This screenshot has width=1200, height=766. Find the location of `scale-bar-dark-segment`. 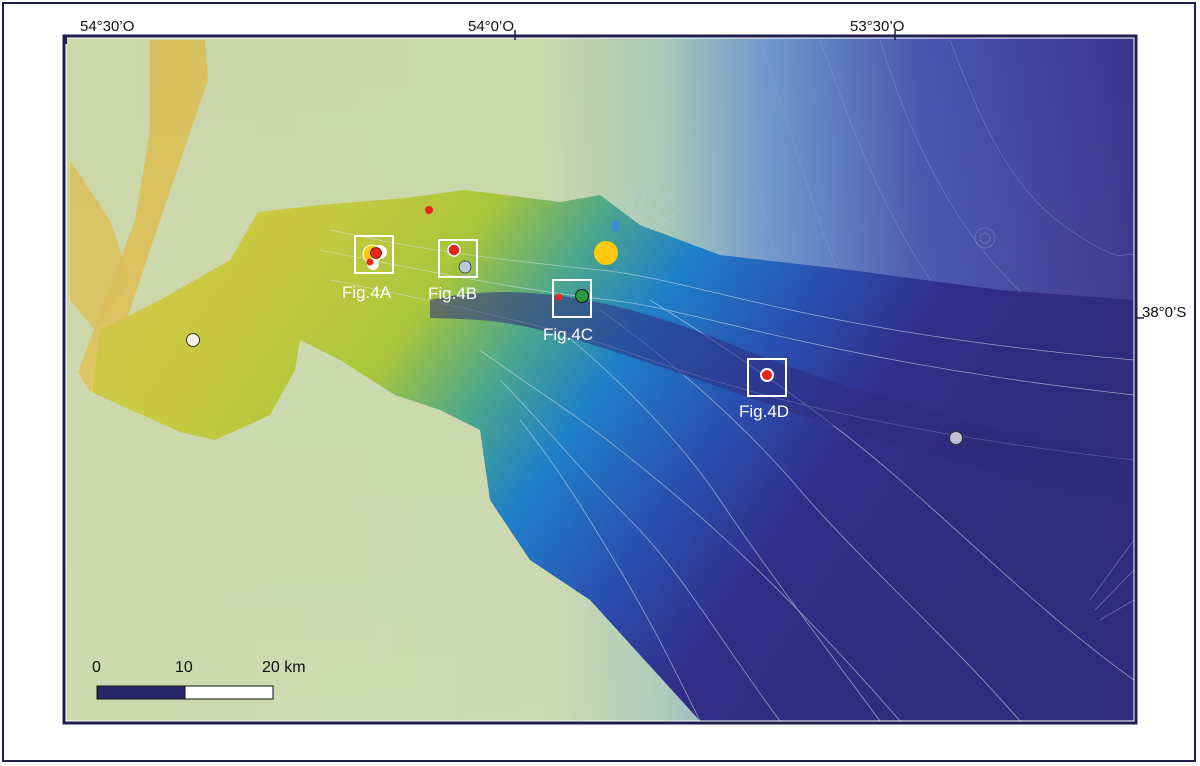

scale-bar-dark-segment is located at coordinates (141, 692).